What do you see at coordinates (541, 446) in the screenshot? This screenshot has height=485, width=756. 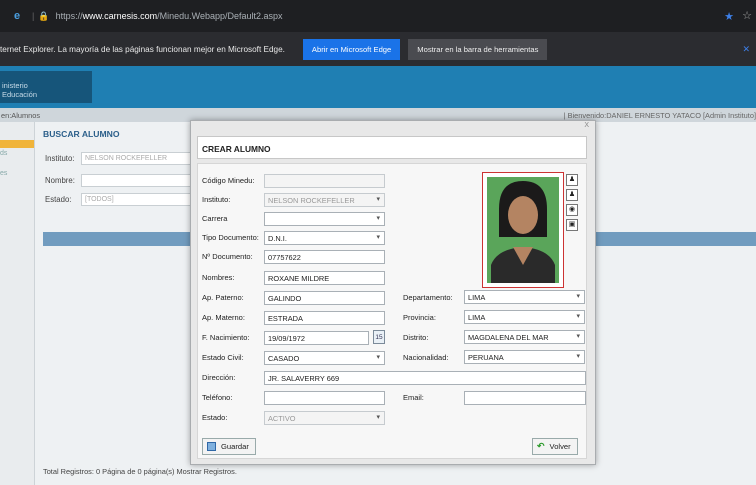 I see `back-arrow-icon: ↶` at bounding box center [541, 446].